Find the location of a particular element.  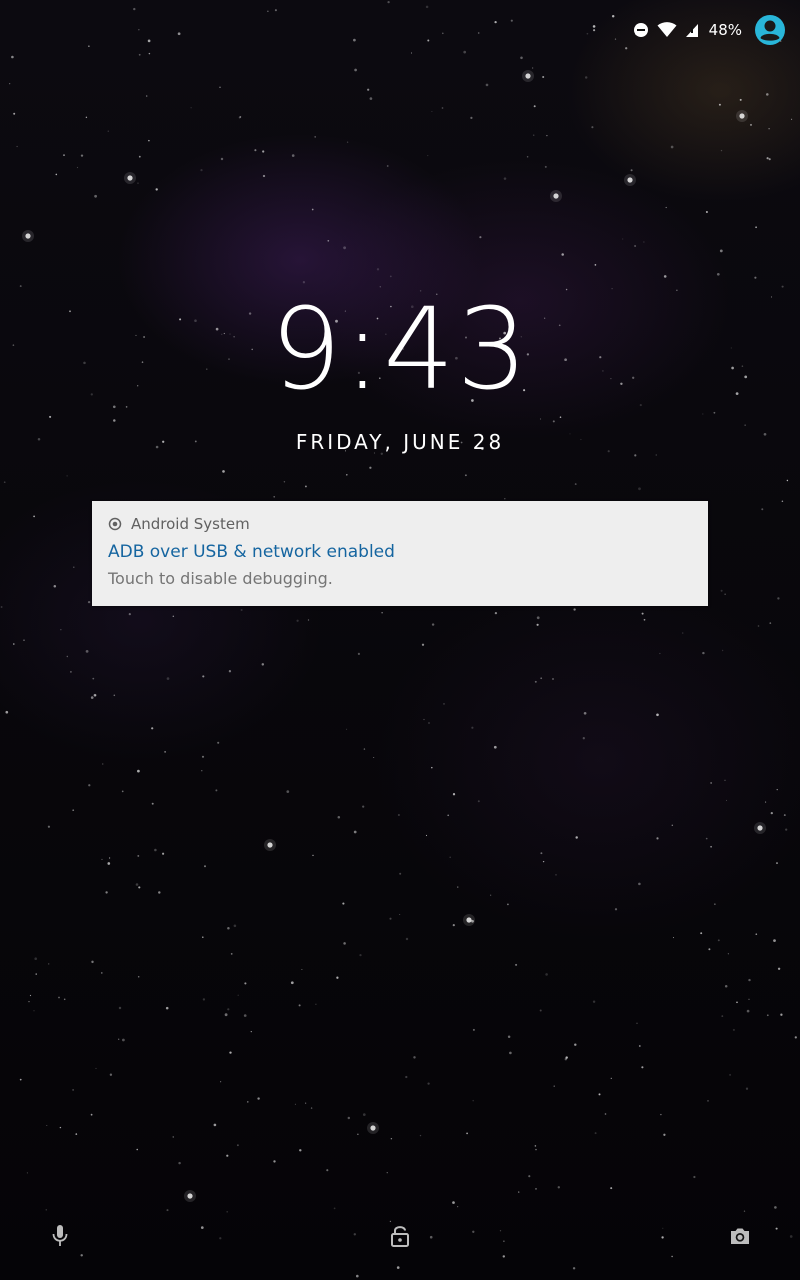

camera-icon is located at coordinates (740, 1236).